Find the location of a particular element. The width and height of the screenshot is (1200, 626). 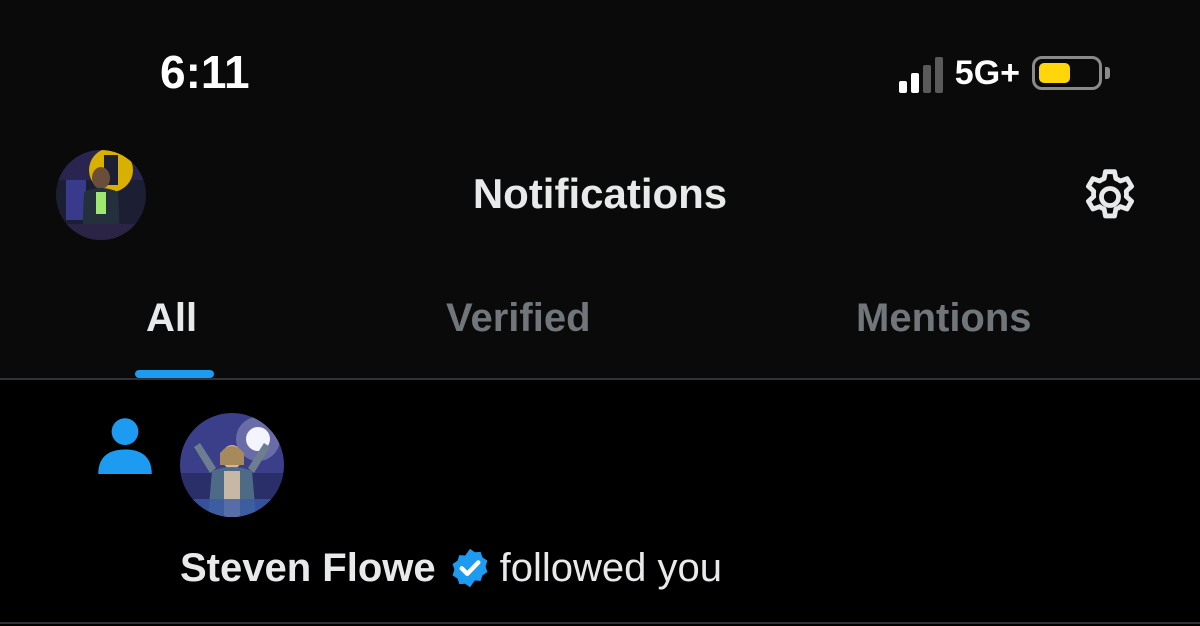

cellular-signal-icon is located at coordinates (920, 73).